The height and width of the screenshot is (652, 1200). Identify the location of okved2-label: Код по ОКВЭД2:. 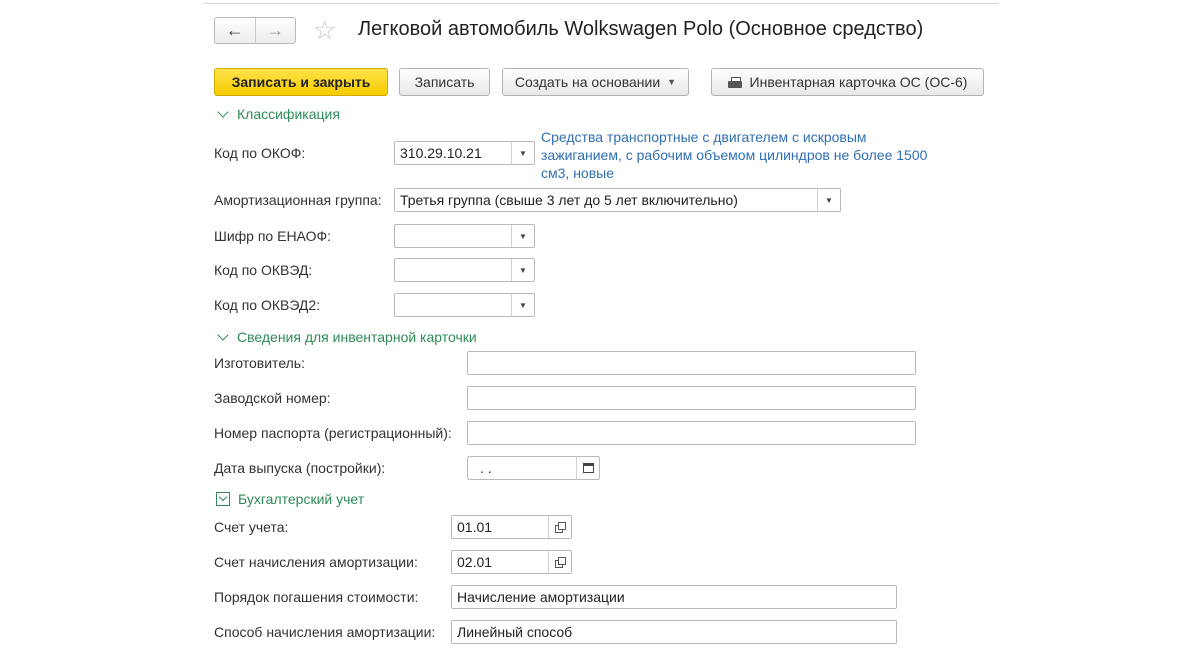
(267, 305).